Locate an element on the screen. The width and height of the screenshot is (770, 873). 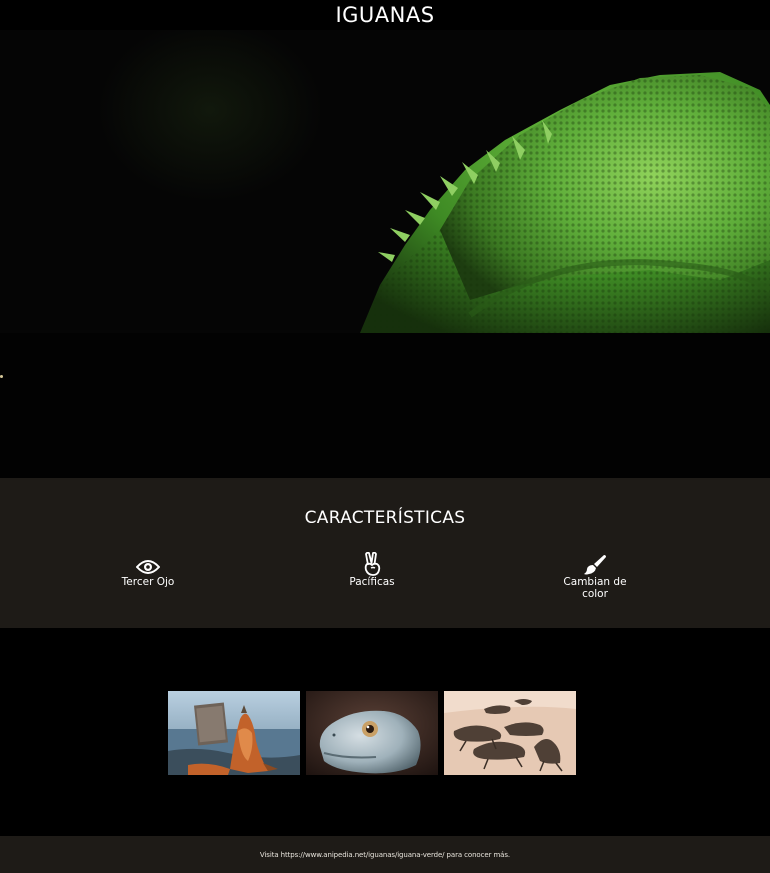
eye-icon is located at coordinates (148, 567).